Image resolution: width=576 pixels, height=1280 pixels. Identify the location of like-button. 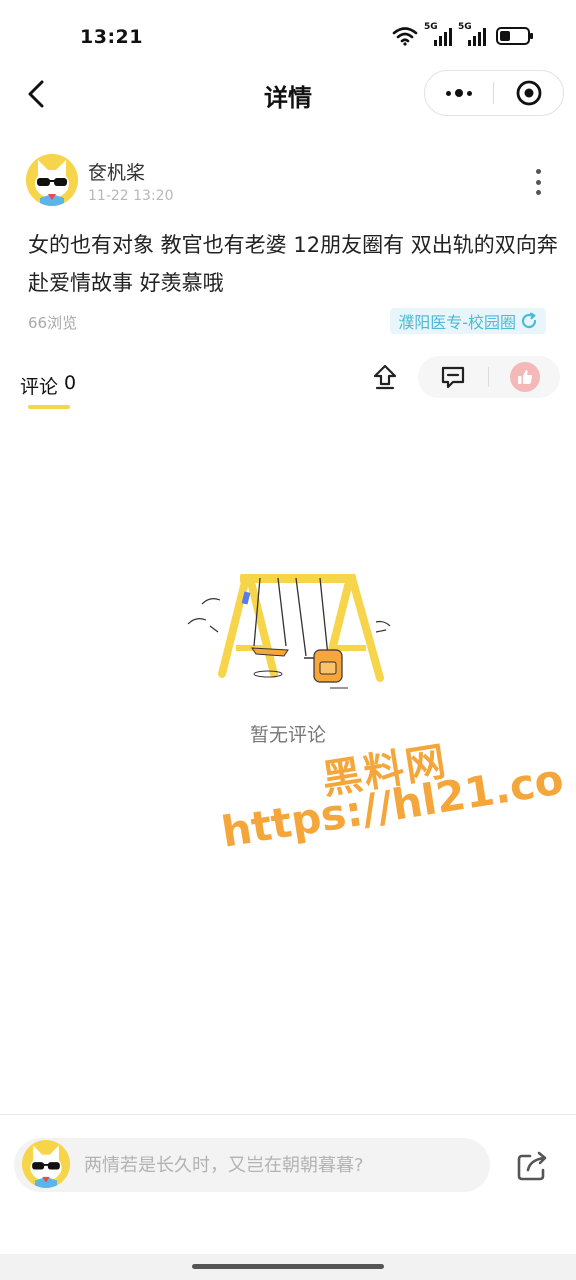
(524, 377).